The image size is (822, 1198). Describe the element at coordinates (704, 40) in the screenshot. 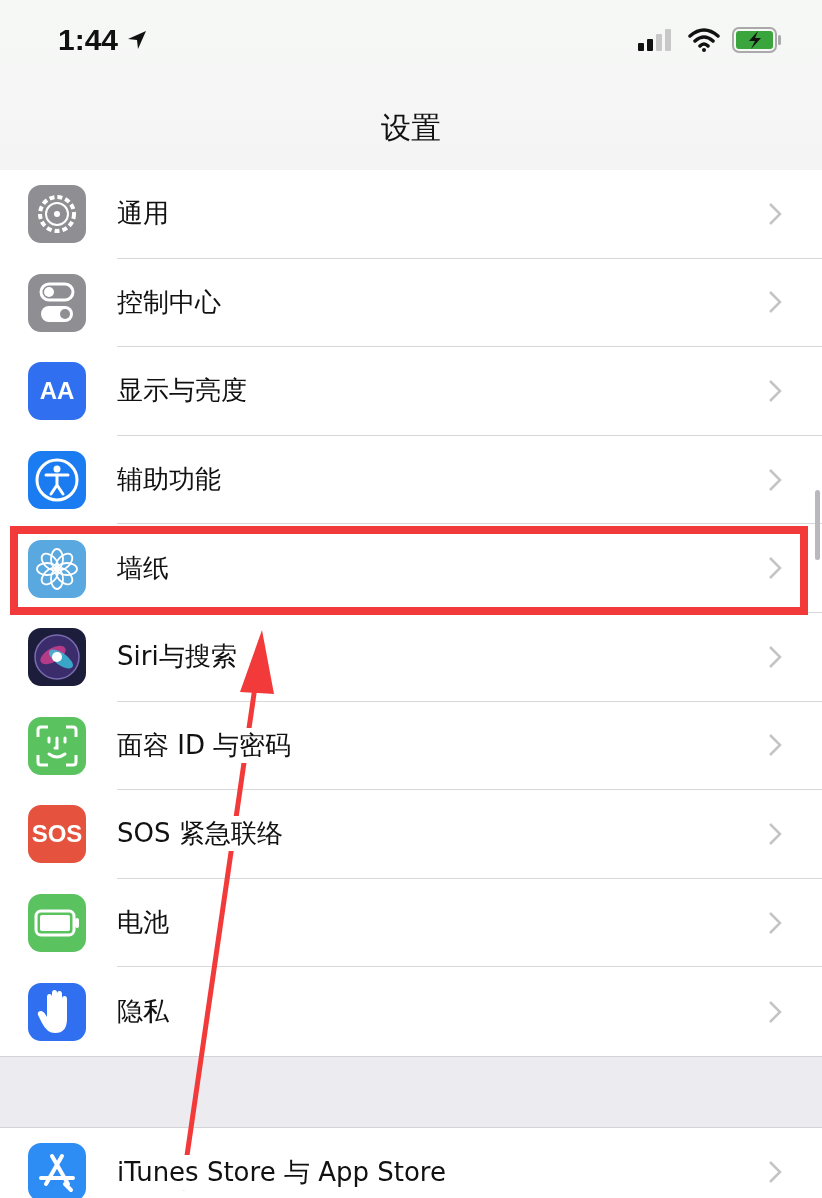

I see `wifi-icon` at that location.